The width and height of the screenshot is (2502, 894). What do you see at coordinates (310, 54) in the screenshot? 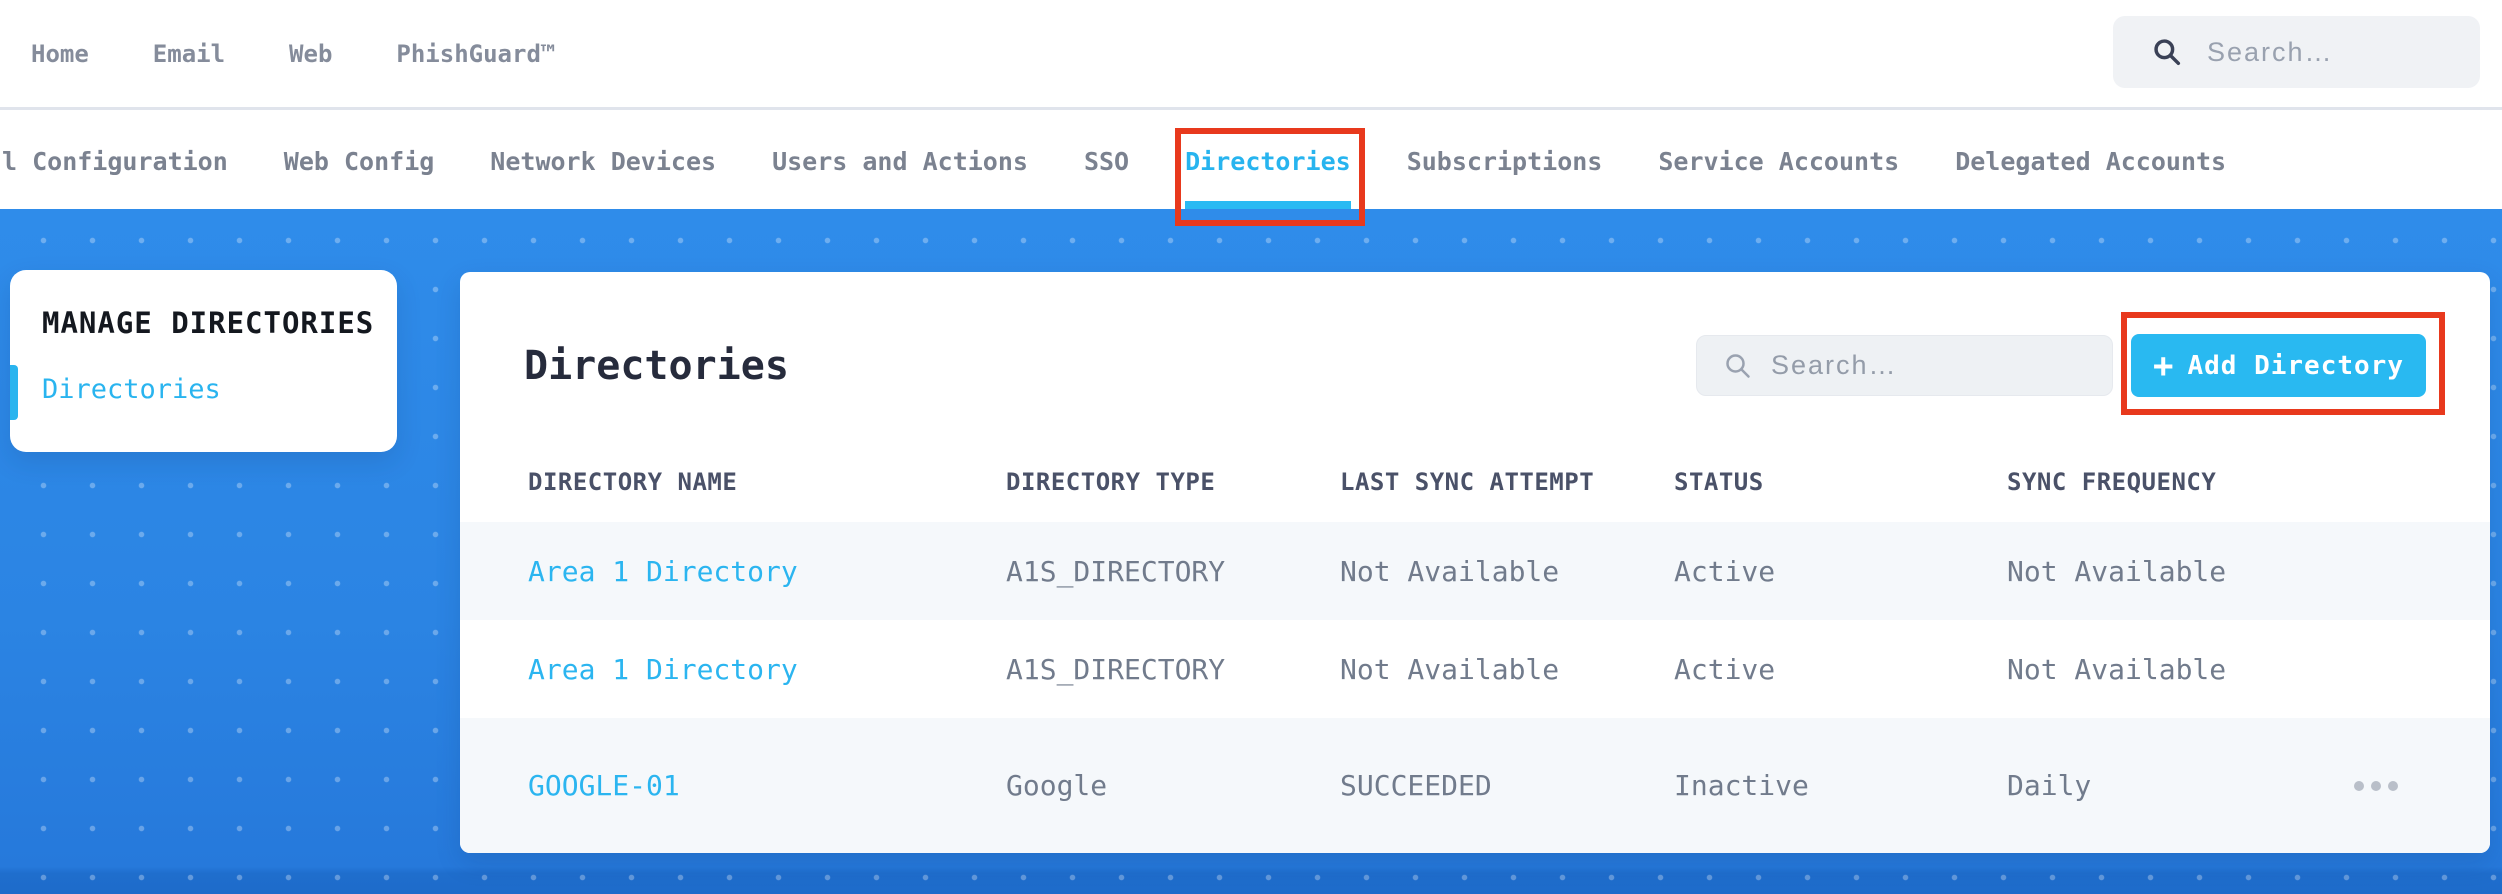
I see `nav-item-web: Web` at bounding box center [310, 54].